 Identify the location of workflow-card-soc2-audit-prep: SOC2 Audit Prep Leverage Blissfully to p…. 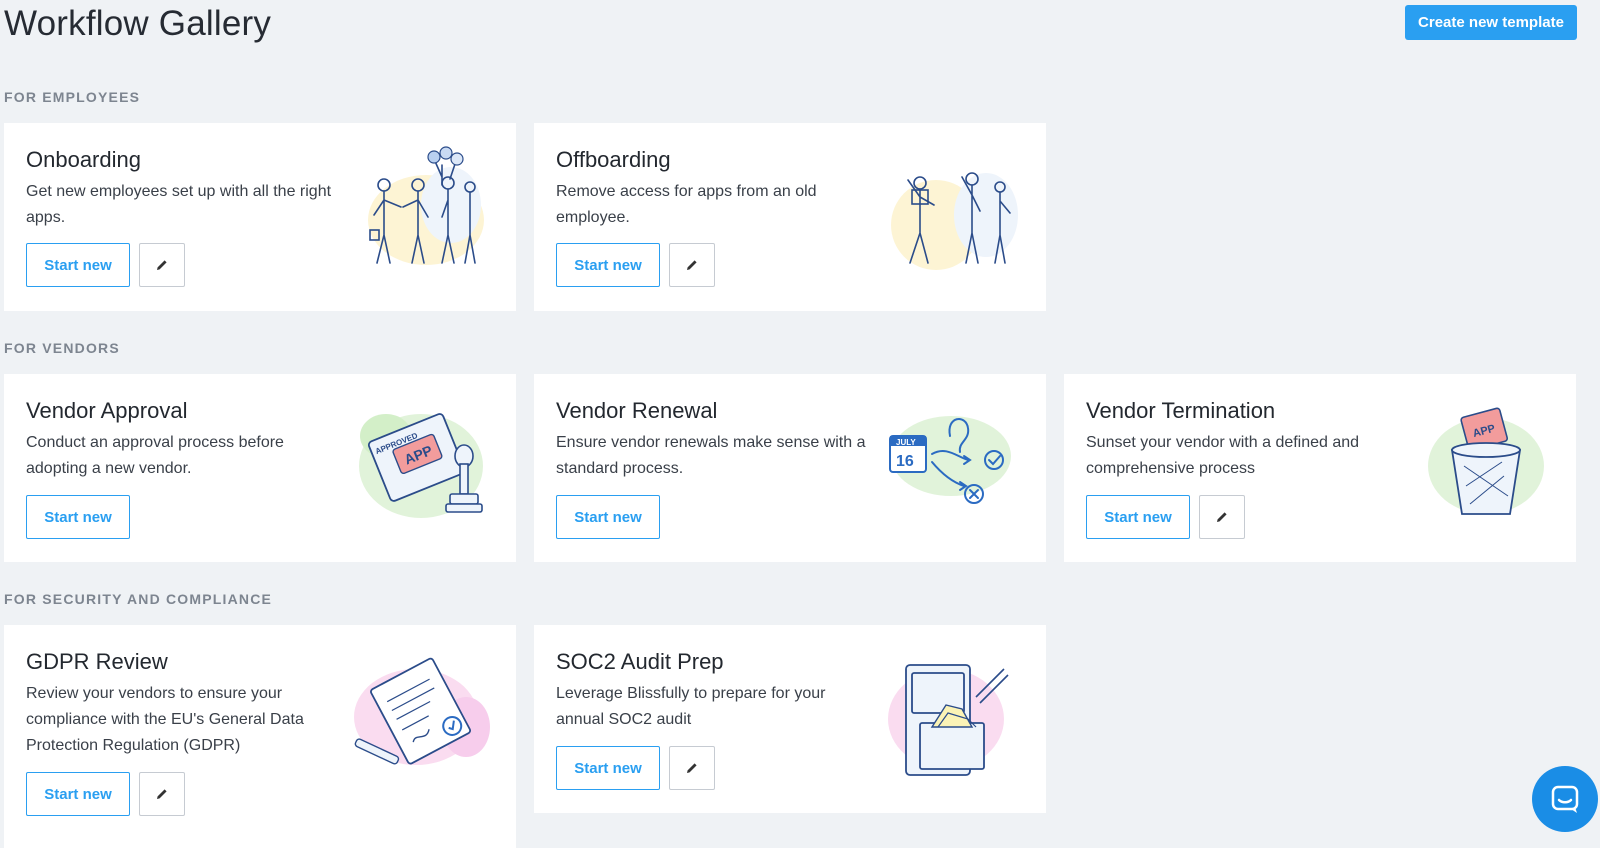
(790, 719).